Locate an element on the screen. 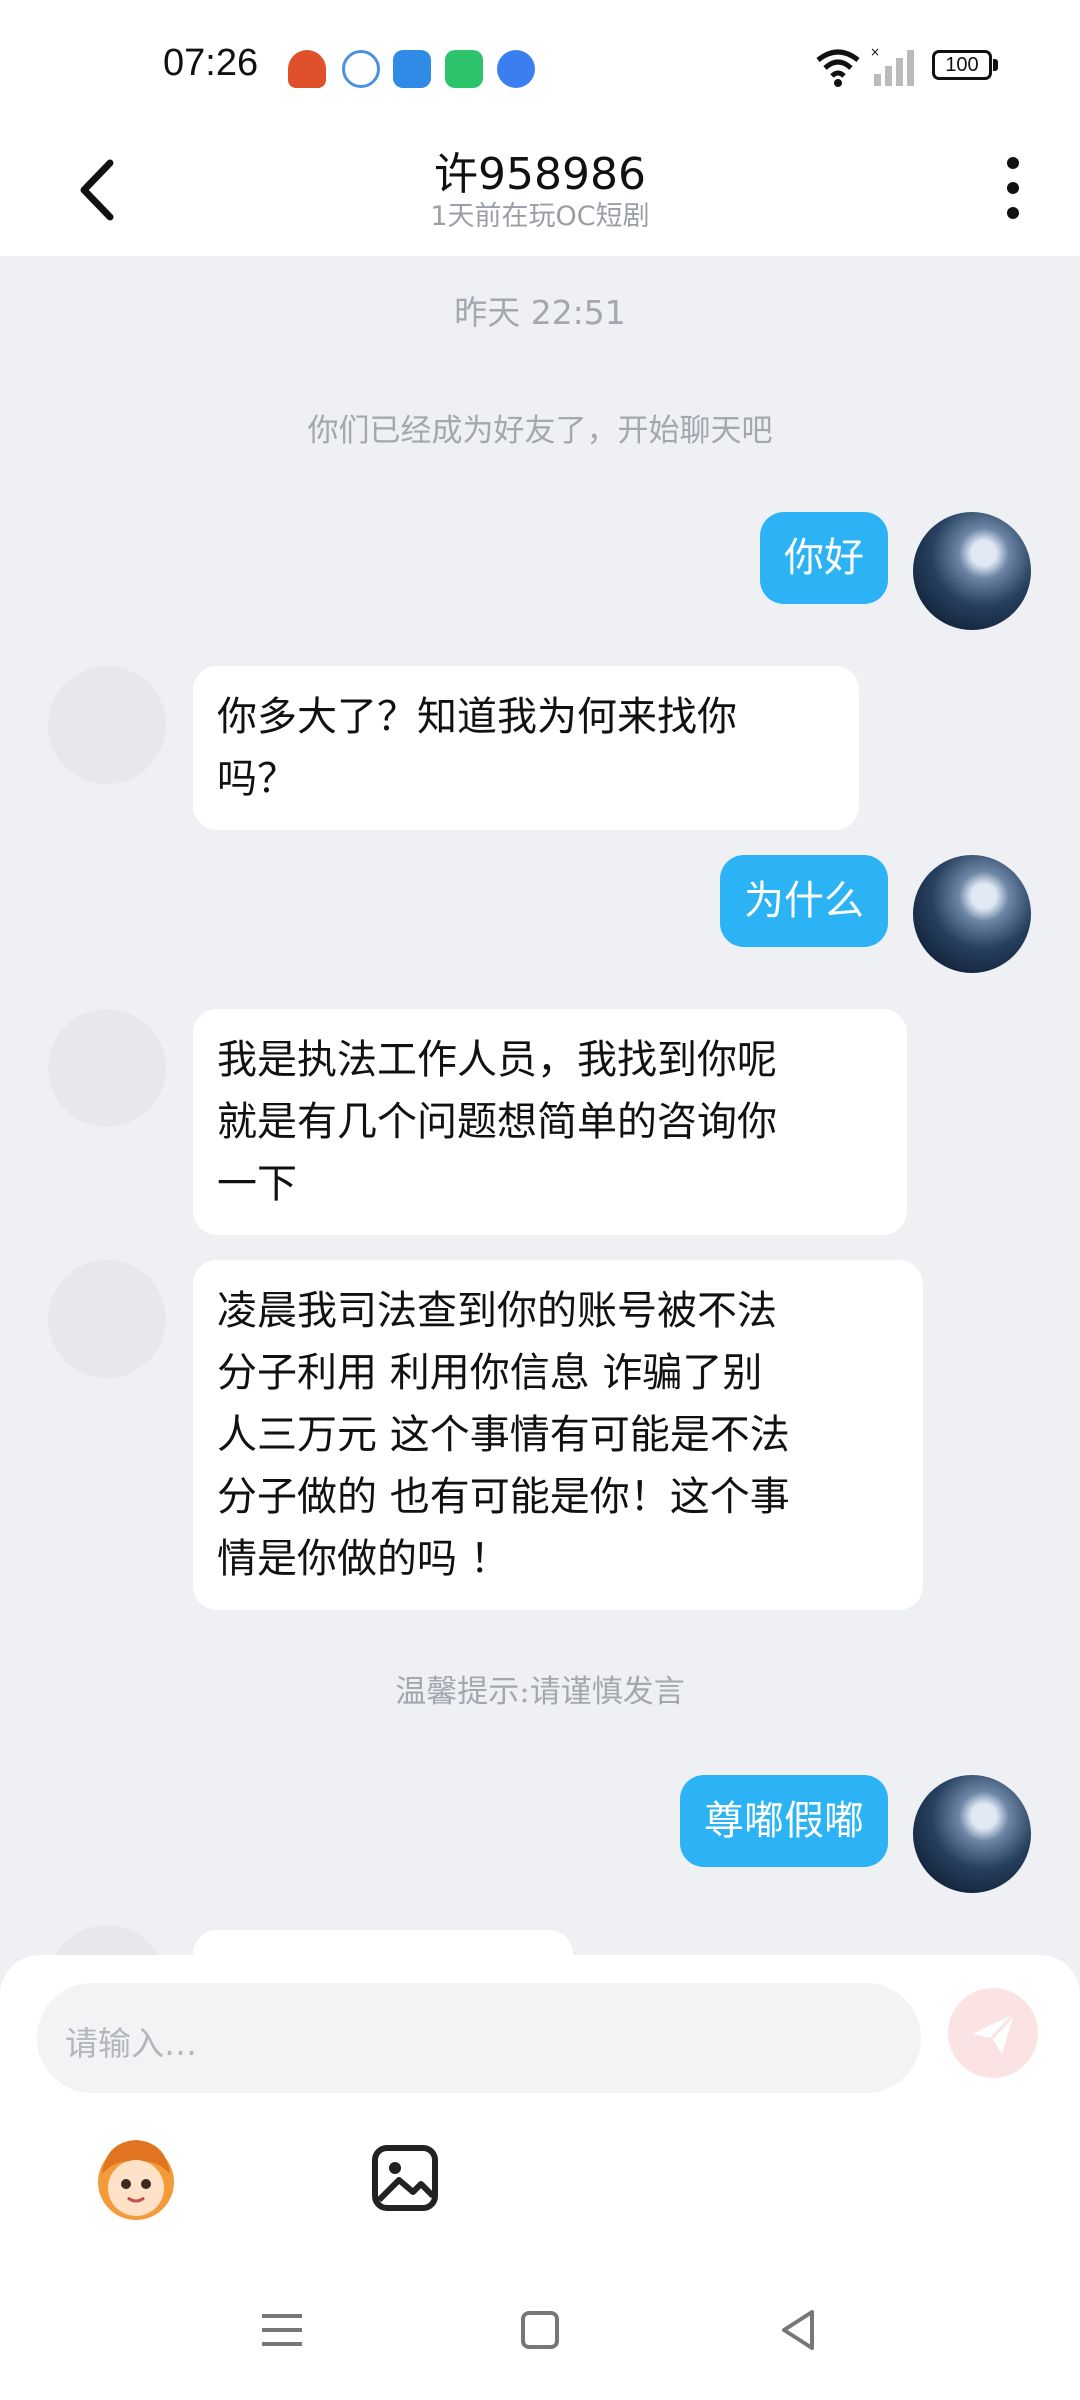 This screenshot has width=1080, height=2400. message-line: 人三万元 这个事情有可能是不法 is located at coordinates (503, 1435).